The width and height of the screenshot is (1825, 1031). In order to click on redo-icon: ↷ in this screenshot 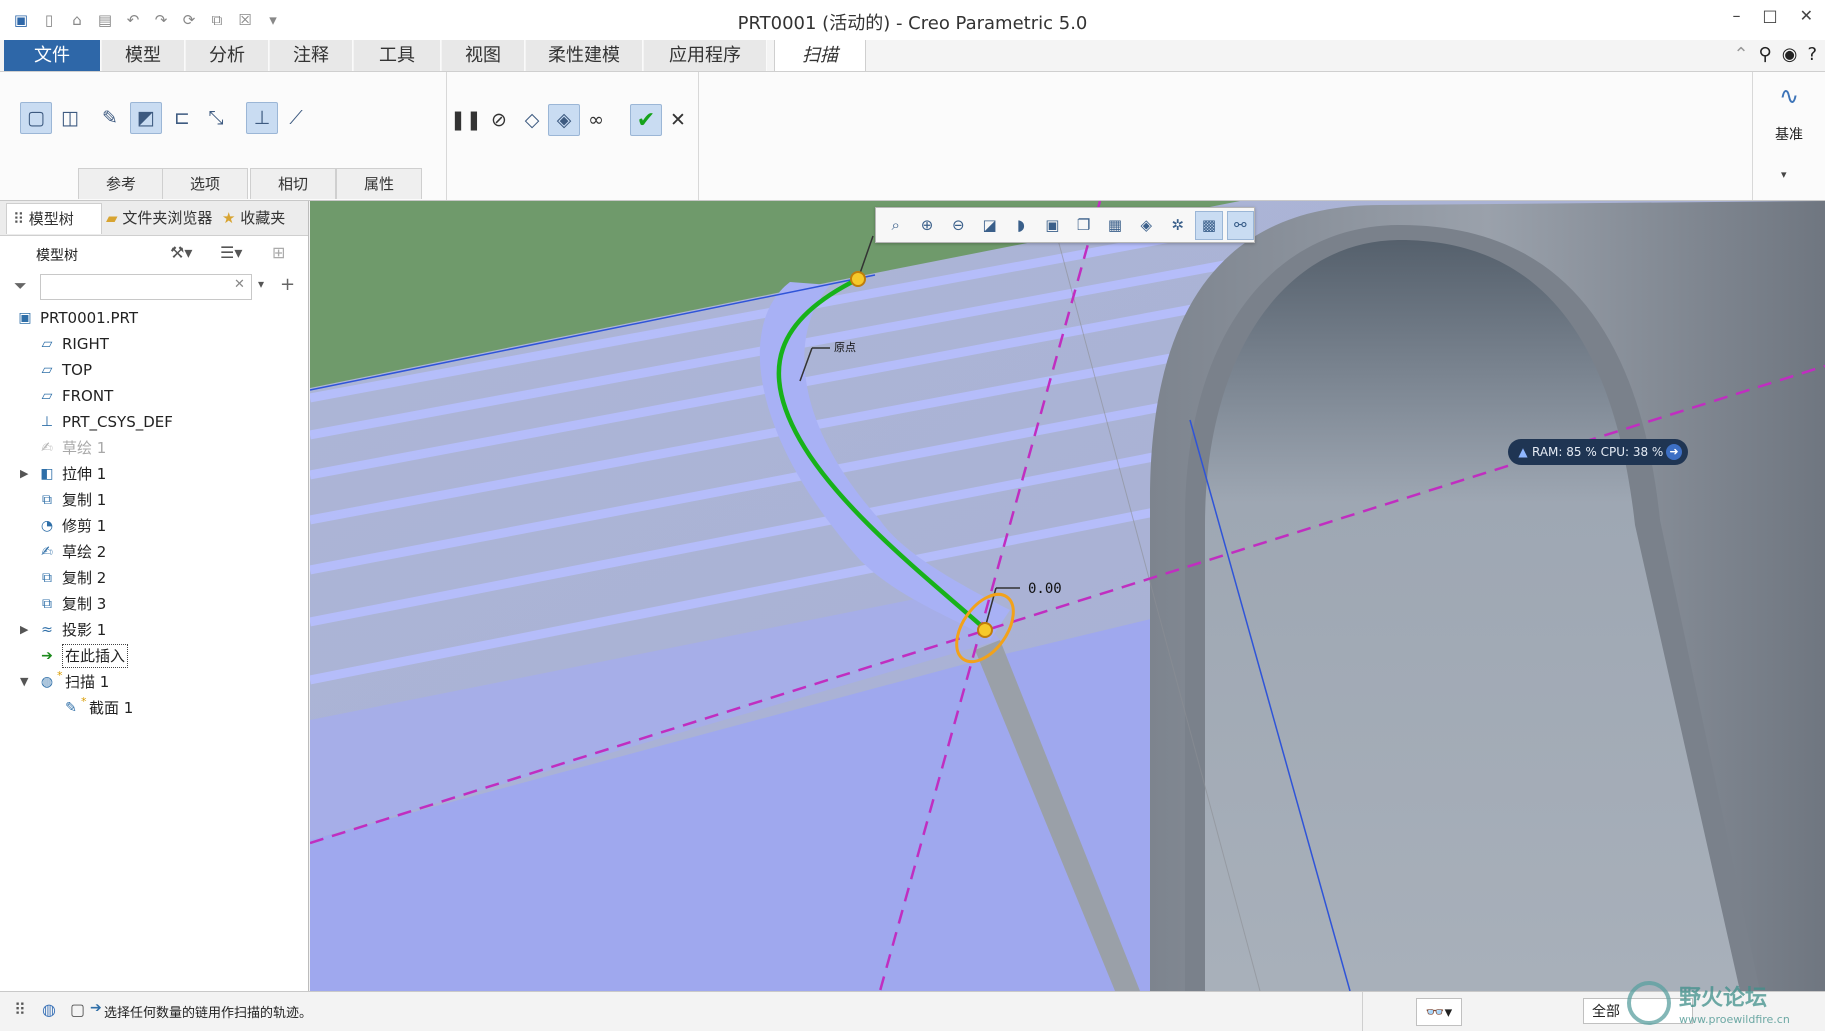, I will do `click(161, 20)`.